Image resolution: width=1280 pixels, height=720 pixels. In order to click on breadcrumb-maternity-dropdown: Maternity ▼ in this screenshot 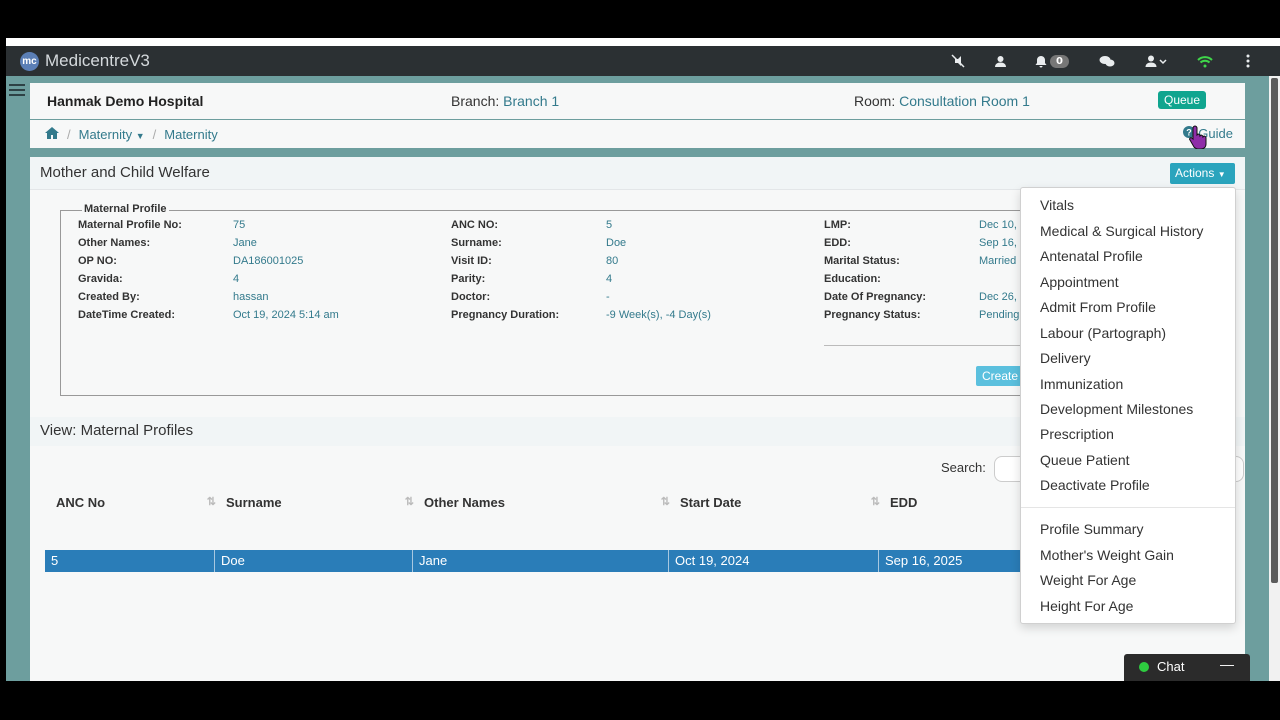, I will do `click(112, 134)`.